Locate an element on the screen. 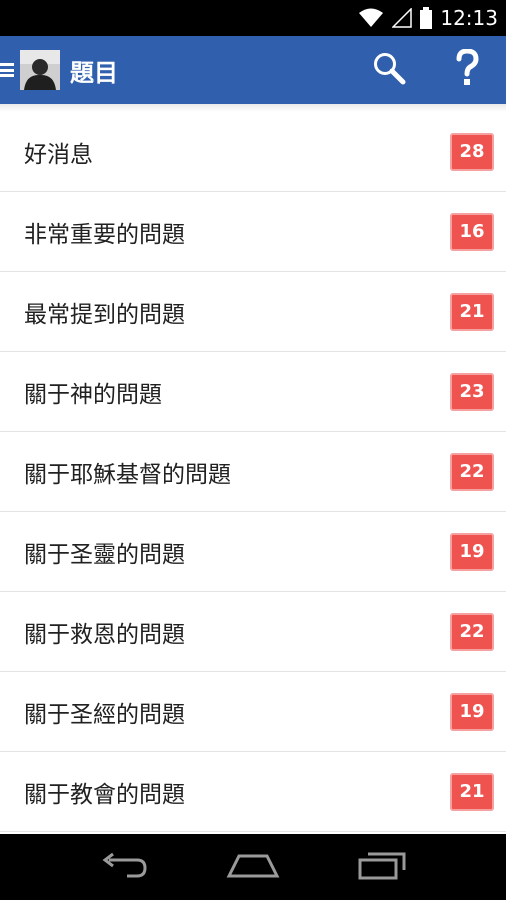 The image size is (506, 900). list-item: 關于圣靈的問題 19 is located at coordinates (253, 552).